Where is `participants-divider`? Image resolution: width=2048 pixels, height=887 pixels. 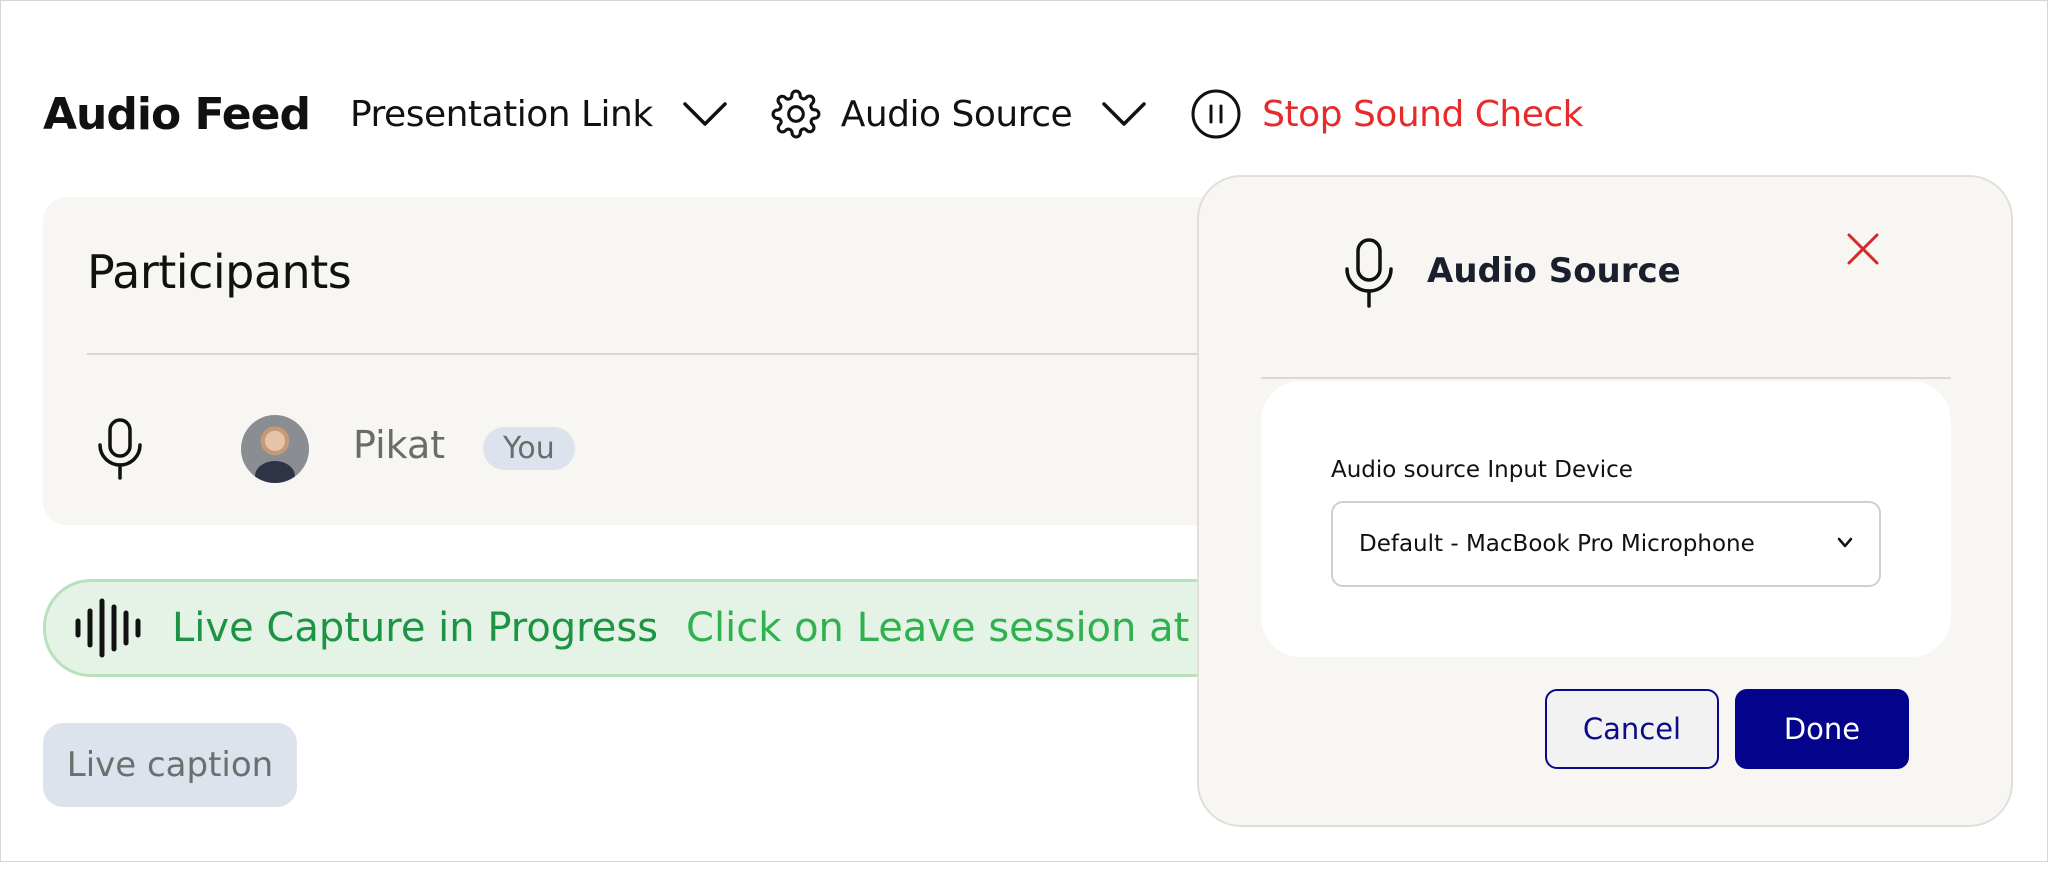
participants-divider is located at coordinates (687, 354).